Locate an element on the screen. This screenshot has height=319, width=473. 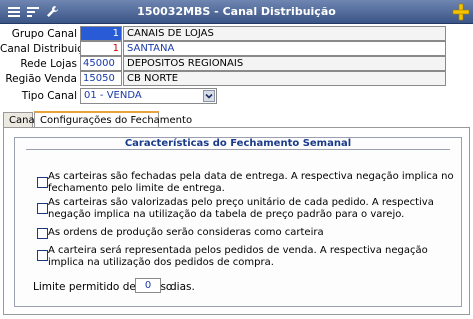
dropdown-button is located at coordinates (209, 96).